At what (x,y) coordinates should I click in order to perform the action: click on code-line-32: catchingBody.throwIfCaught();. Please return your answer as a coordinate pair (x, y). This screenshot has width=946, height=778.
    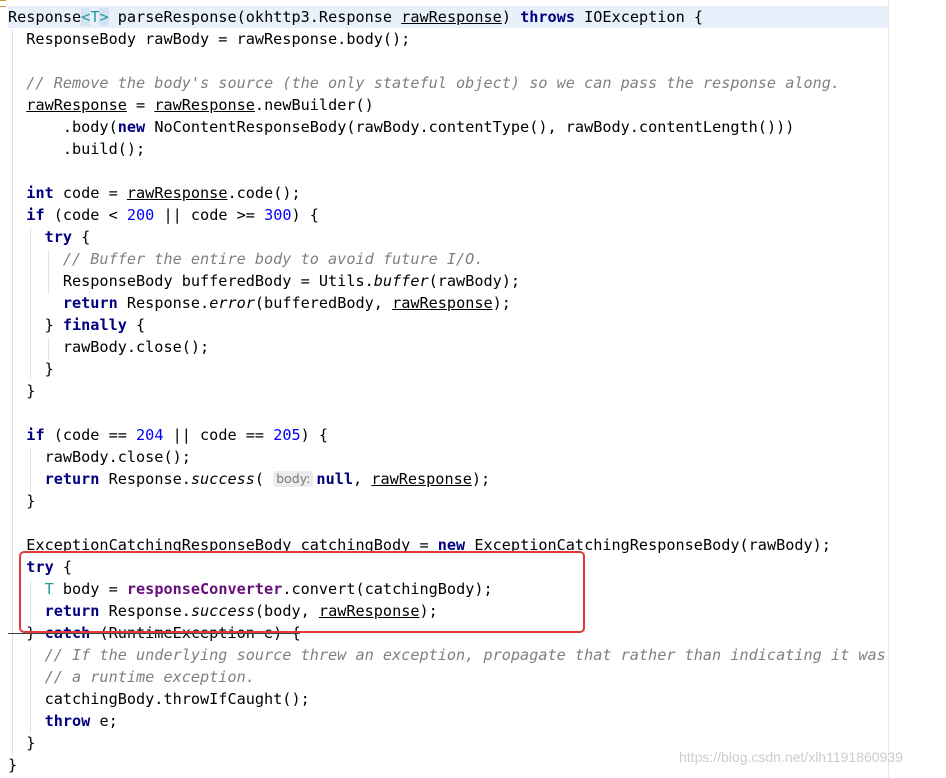
    Looking at the image, I should click on (159, 699).